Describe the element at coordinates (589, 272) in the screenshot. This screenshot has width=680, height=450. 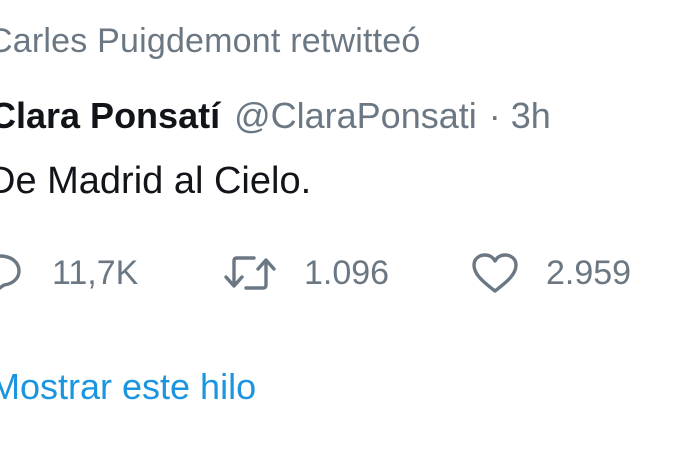
I see `like-count: 2.959` at that location.